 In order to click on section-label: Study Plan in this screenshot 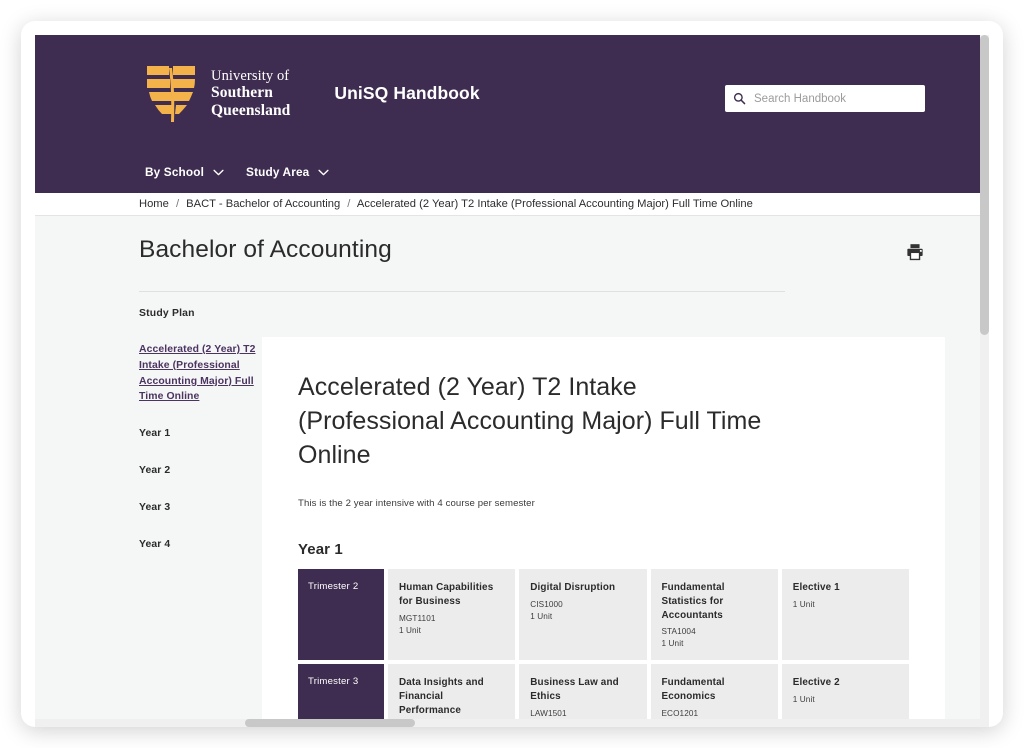, I will do `click(167, 313)`.